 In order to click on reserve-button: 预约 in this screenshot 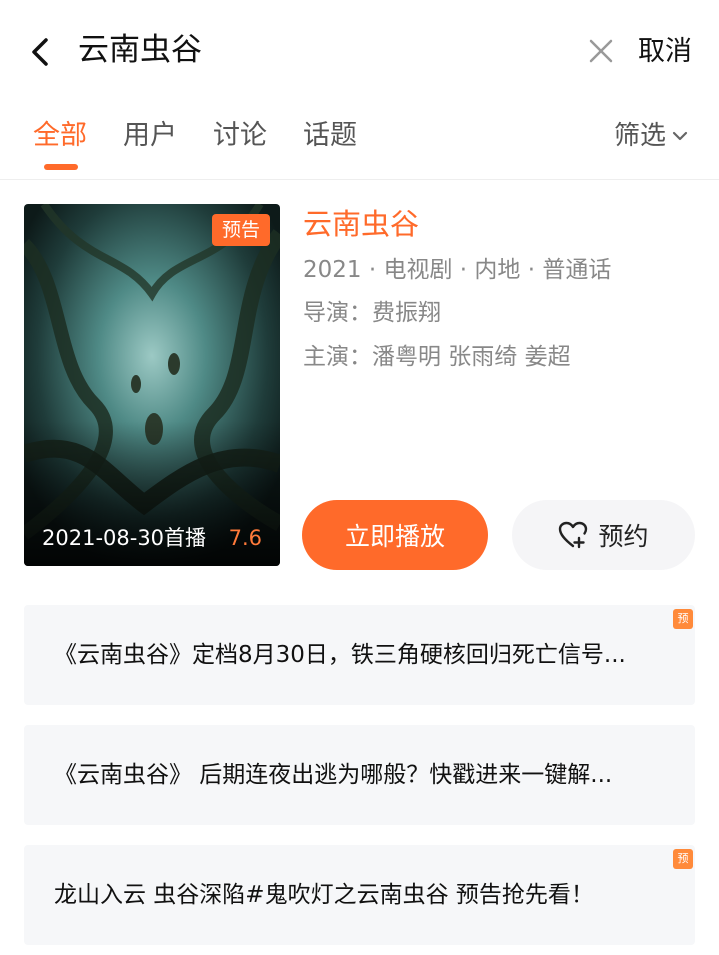, I will do `click(603, 535)`.